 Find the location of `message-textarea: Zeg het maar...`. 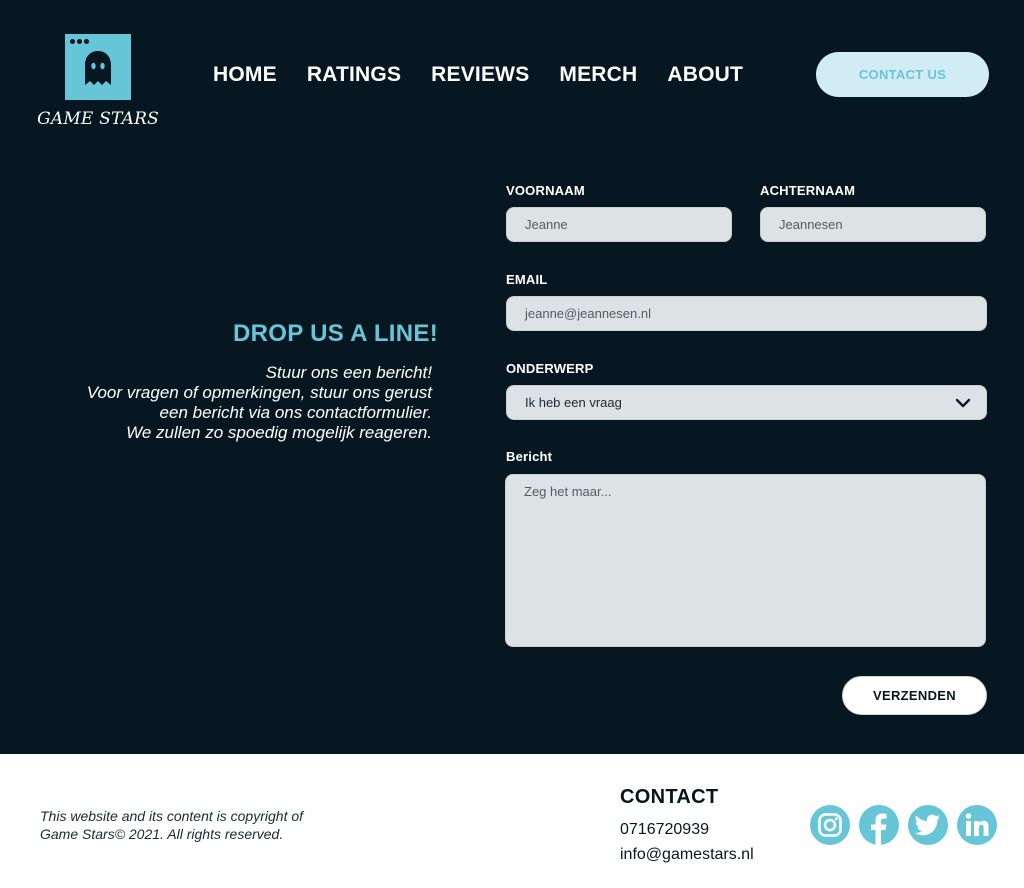

message-textarea: Zeg het maar... is located at coordinates (745, 560).